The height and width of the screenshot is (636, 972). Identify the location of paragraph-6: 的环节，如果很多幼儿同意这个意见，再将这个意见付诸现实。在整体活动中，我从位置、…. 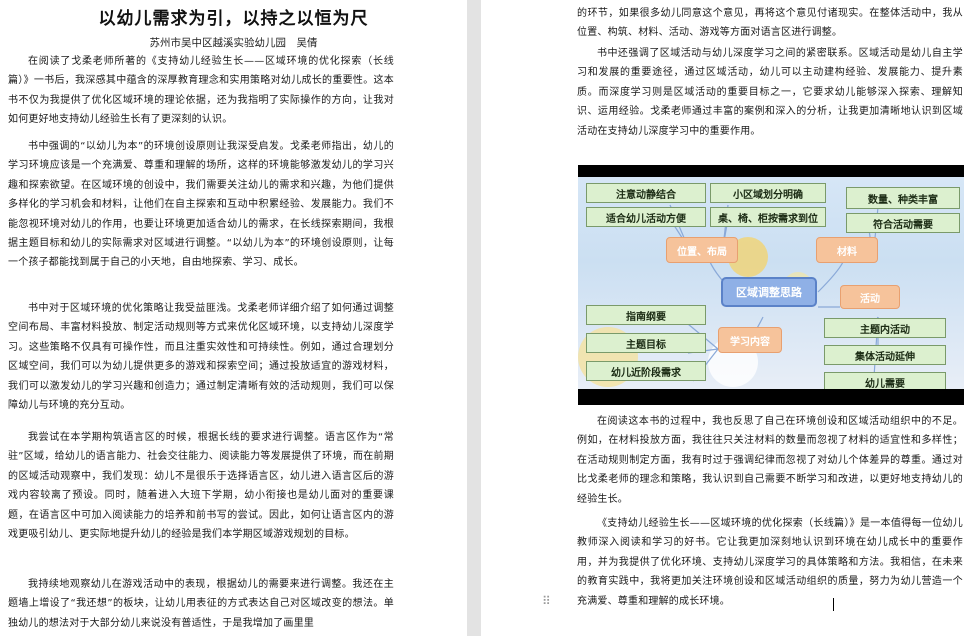
(770, 23).